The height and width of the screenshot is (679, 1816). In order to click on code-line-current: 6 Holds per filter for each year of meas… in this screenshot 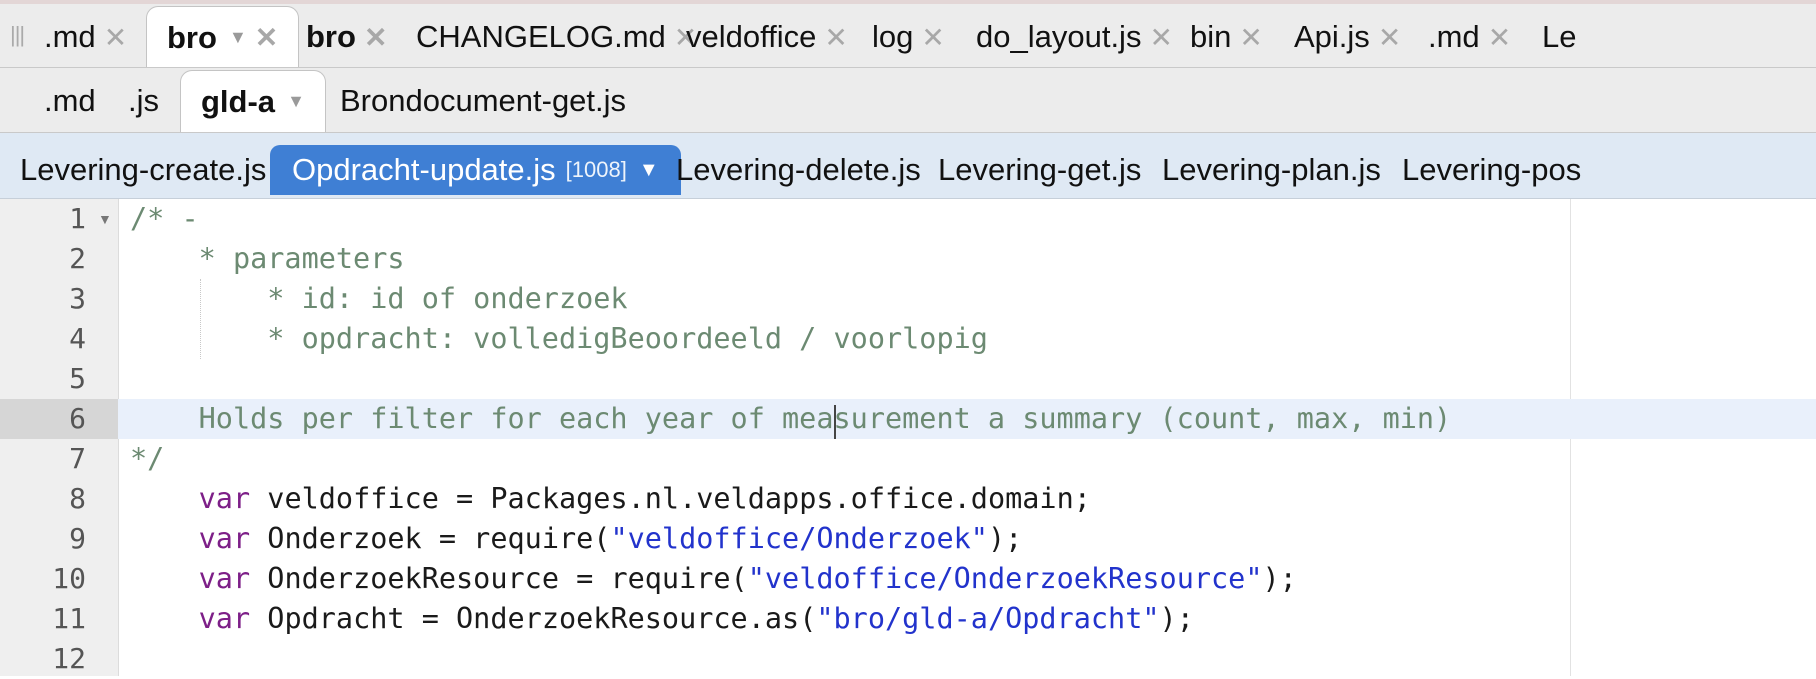, I will do `click(908, 419)`.